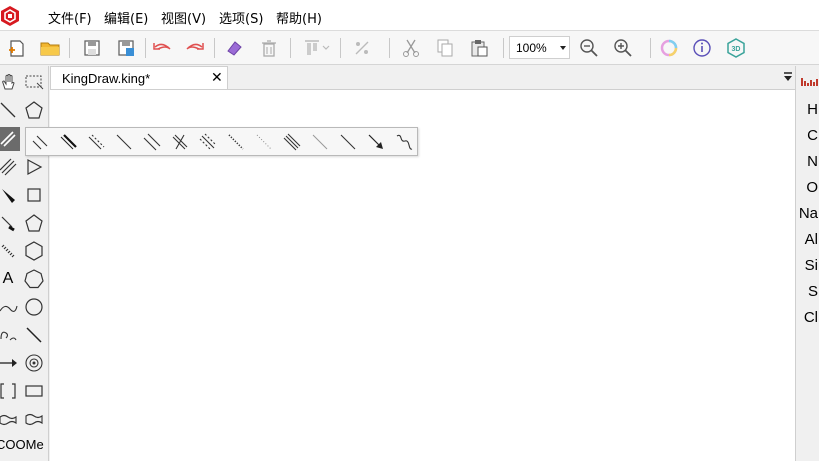 Image resolution: width=819 pixels, height=461 pixels. What do you see at coordinates (445, 48) in the screenshot?
I see `copy-icon` at bounding box center [445, 48].